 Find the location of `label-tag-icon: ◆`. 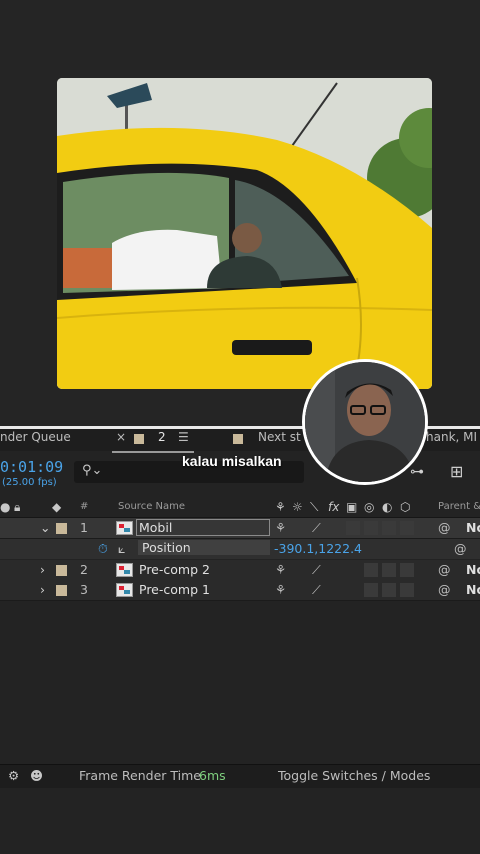

label-tag-icon: ◆ is located at coordinates (56, 507).